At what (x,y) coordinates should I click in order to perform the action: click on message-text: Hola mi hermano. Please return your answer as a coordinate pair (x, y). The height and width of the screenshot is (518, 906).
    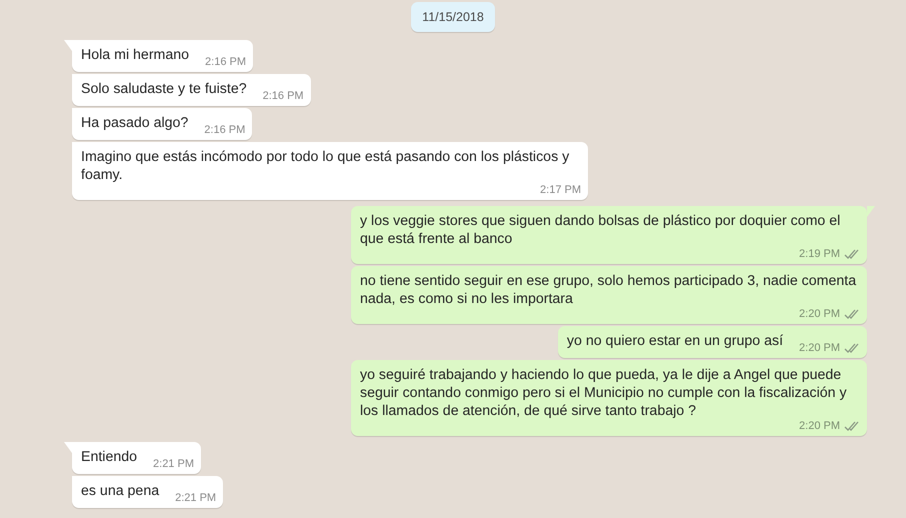
    Looking at the image, I should click on (135, 55).